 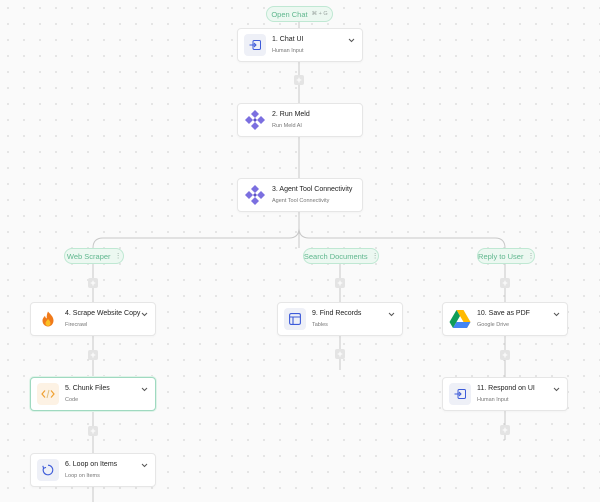 What do you see at coordinates (289, 14) in the screenshot?
I see `open-chat-label: Open Chat` at bounding box center [289, 14].